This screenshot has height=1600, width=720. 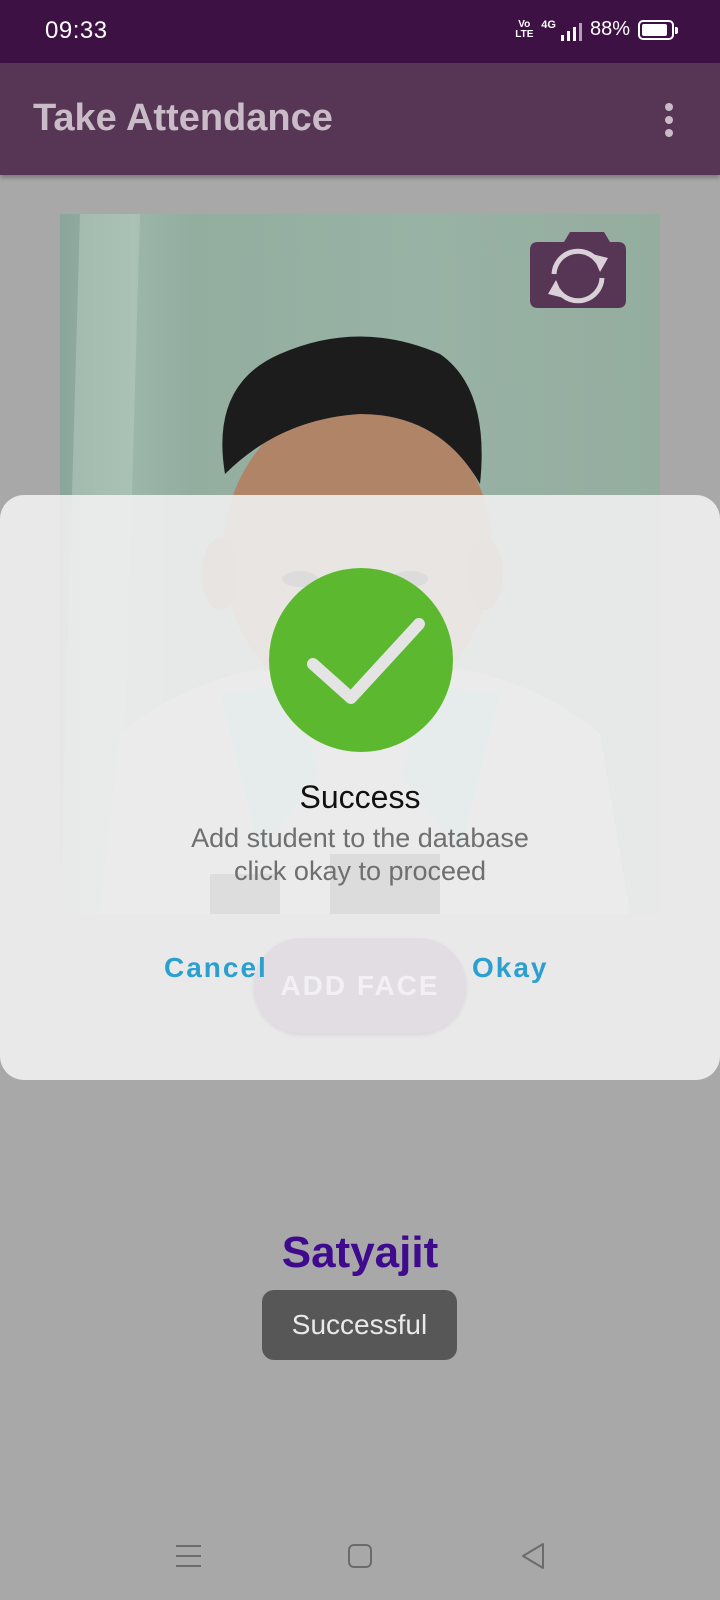 I want to click on battery-percent: 88%, so click(x=609, y=29).